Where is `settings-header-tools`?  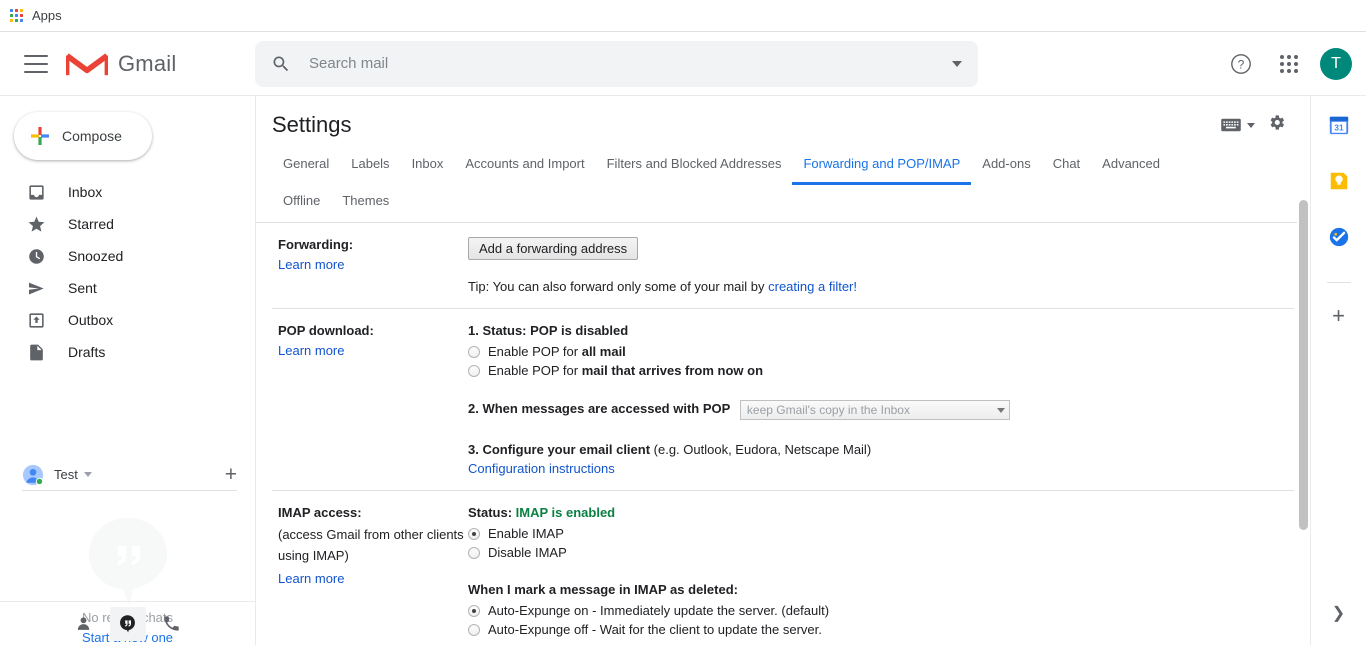
settings-header-tools is located at coordinates (1253, 125).